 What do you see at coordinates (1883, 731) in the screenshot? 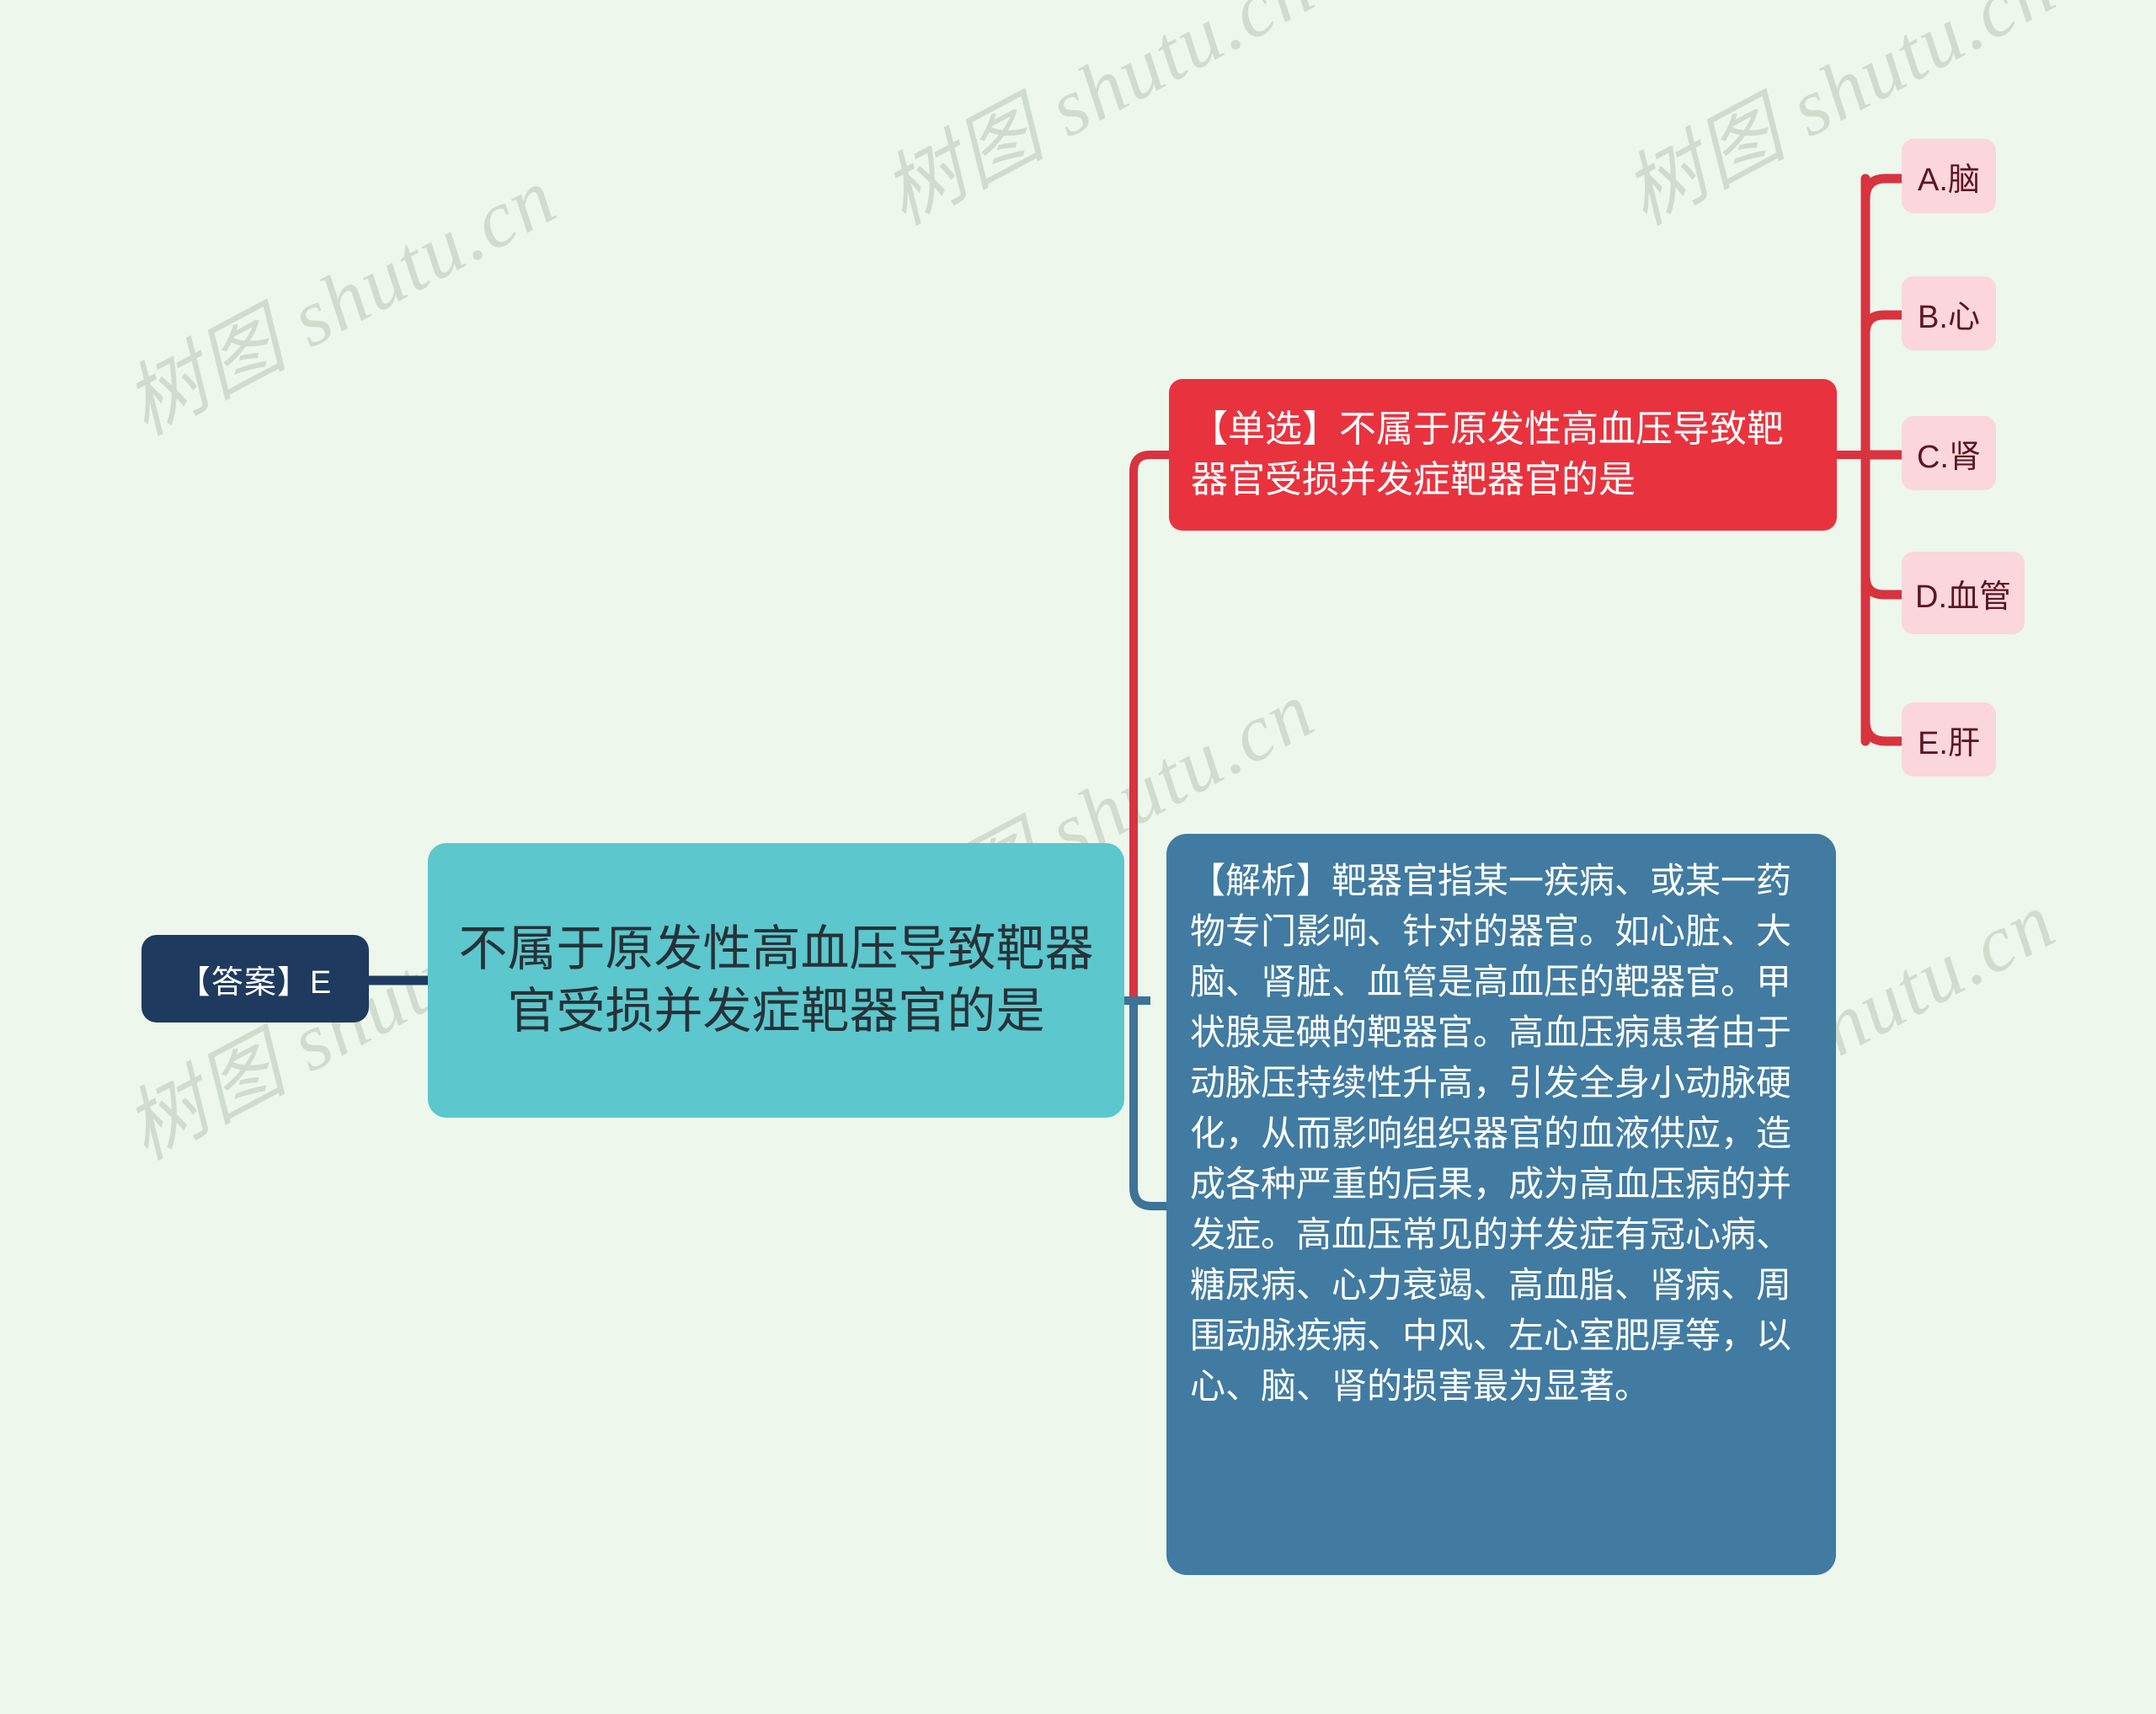
I see `connector-branch-option-e` at bounding box center [1883, 731].